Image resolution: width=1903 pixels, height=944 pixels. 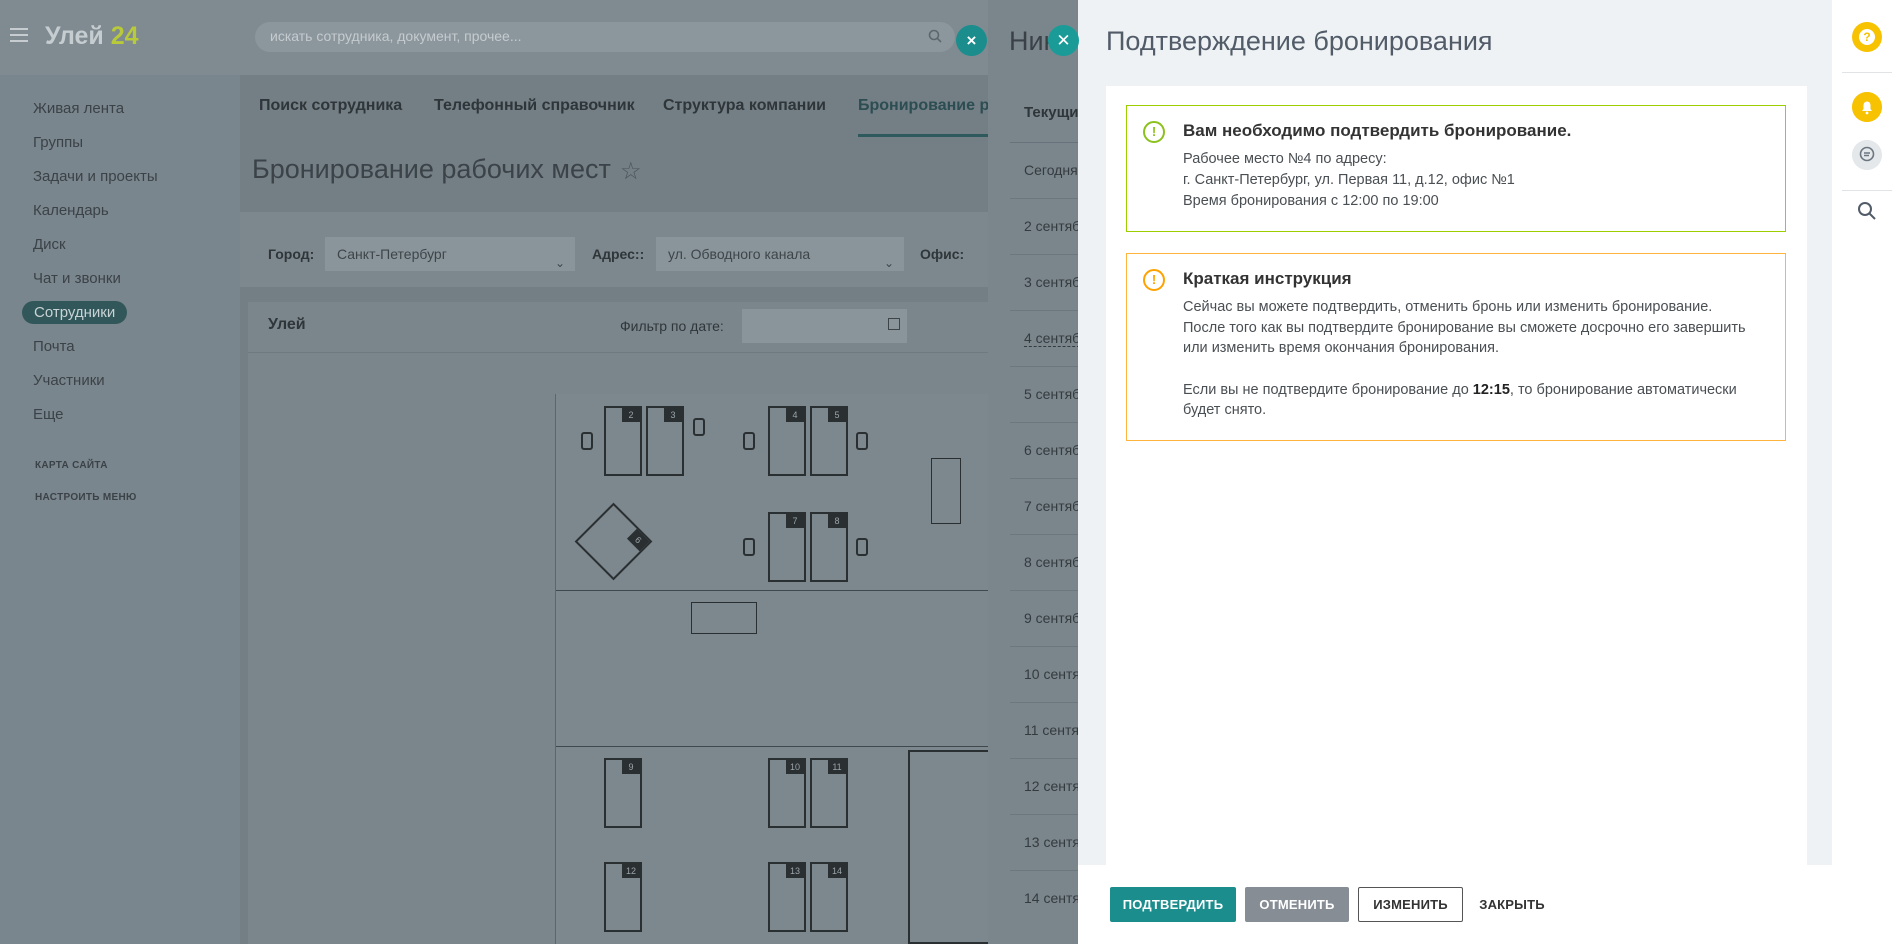 I want to click on date-row: 3 сентяб, so click(x=1052, y=282).